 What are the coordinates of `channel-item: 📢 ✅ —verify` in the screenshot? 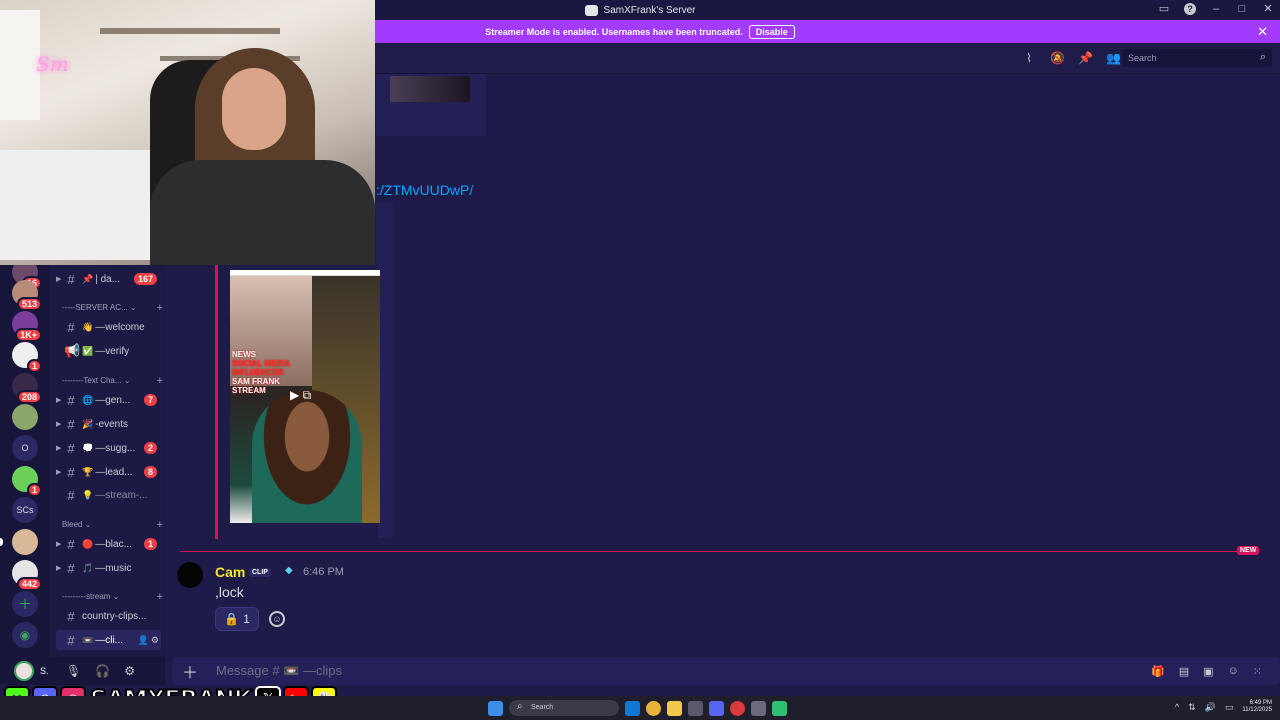 It's located at (108, 351).